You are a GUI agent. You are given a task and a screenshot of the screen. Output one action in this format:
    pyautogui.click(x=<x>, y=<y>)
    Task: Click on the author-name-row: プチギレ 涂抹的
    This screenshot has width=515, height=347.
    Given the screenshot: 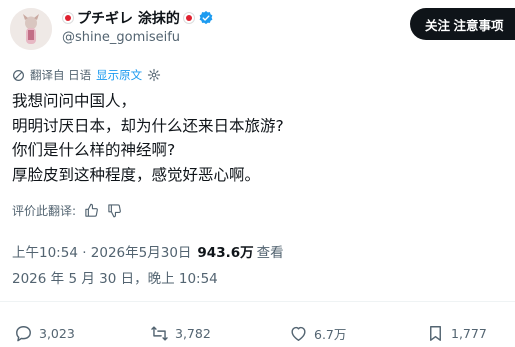 What is the action you would take?
    pyautogui.click(x=138, y=18)
    